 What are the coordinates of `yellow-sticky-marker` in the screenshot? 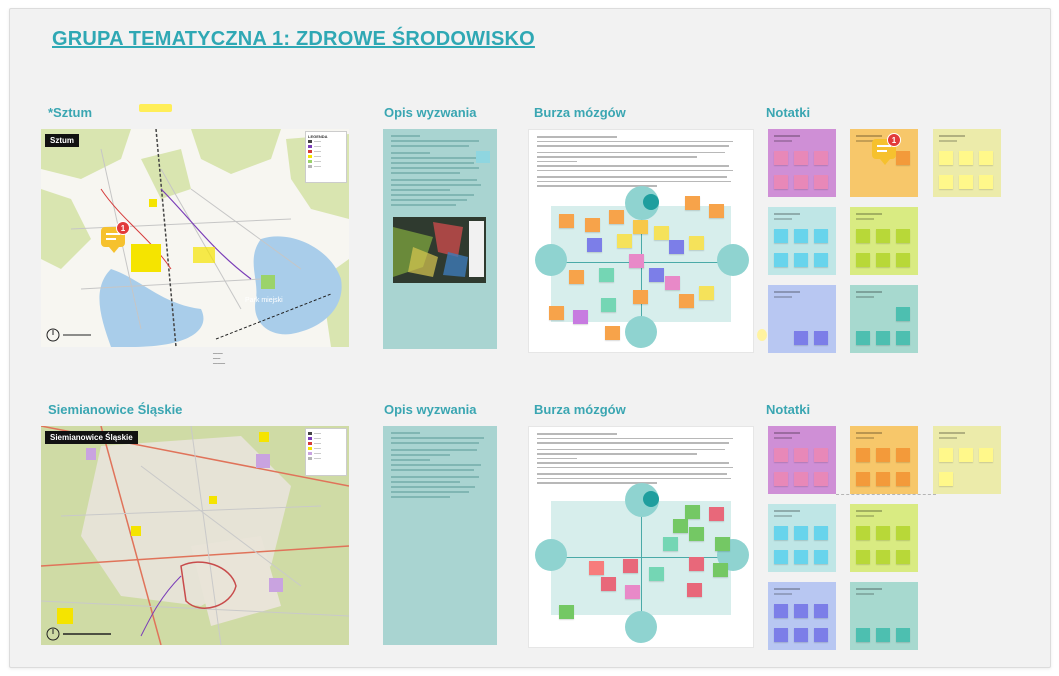 It's located at (155, 108).